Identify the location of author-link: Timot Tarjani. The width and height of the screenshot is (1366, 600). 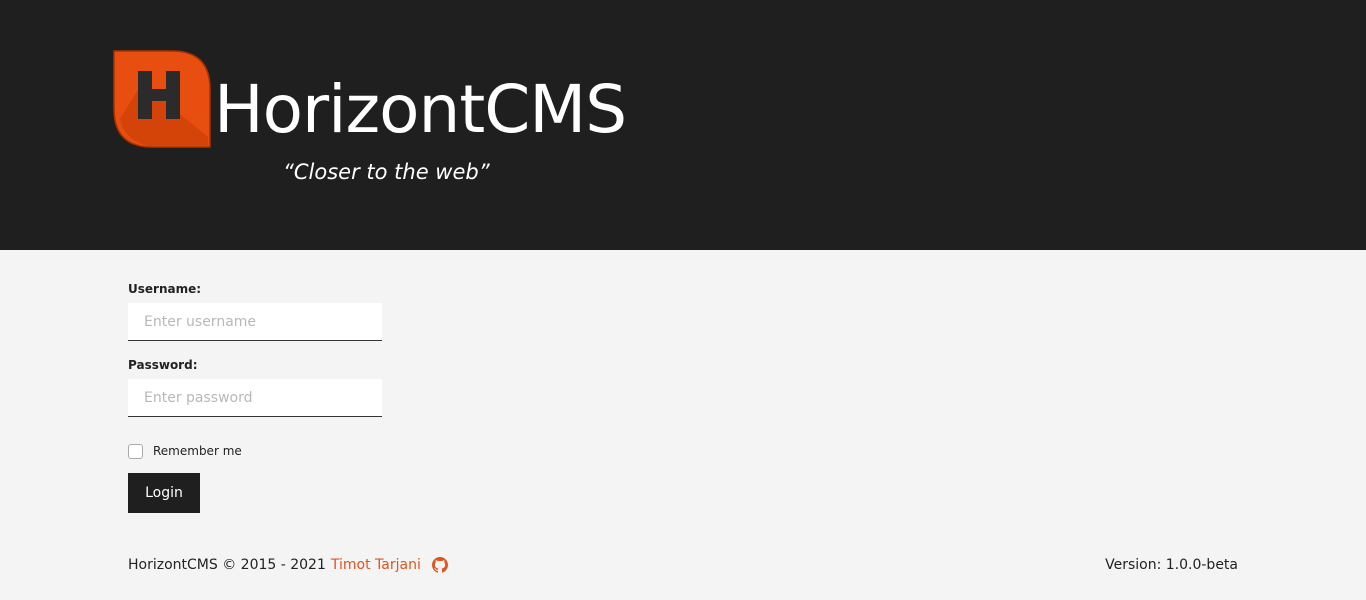
(376, 565).